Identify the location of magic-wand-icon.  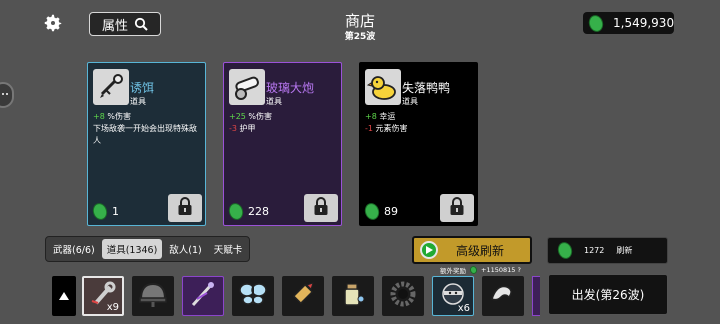
(203, 296).